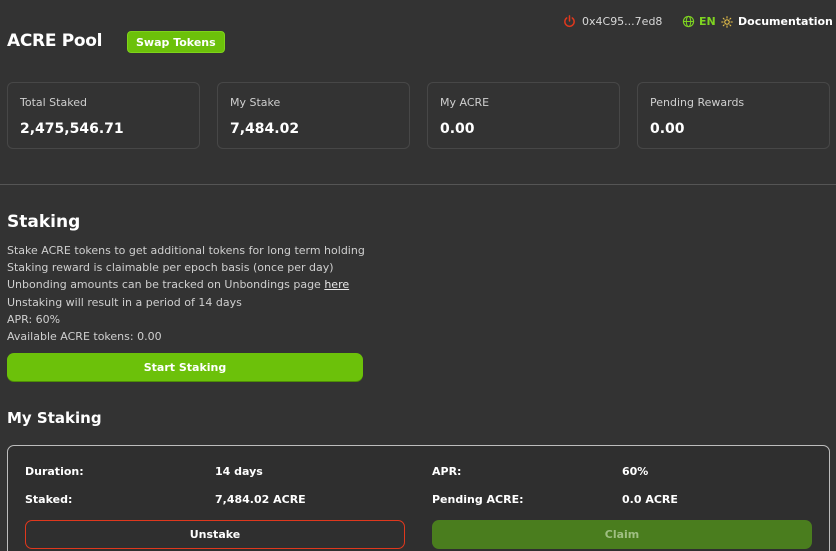 The height and width of the screenshot is (551, 836). What do you see at coordinates (688, 21) in the screenshot?
I see `globe-icon` at bounding box center [688, 21].